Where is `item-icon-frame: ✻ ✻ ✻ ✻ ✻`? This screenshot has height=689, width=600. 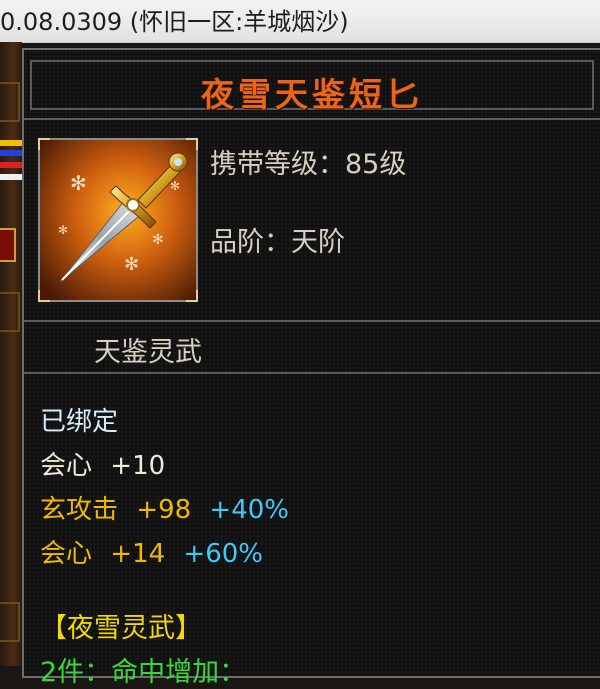
item-icon-frame: ✻ ✻ ✻ ✻ ✻ is located at coordinates (118, 220).